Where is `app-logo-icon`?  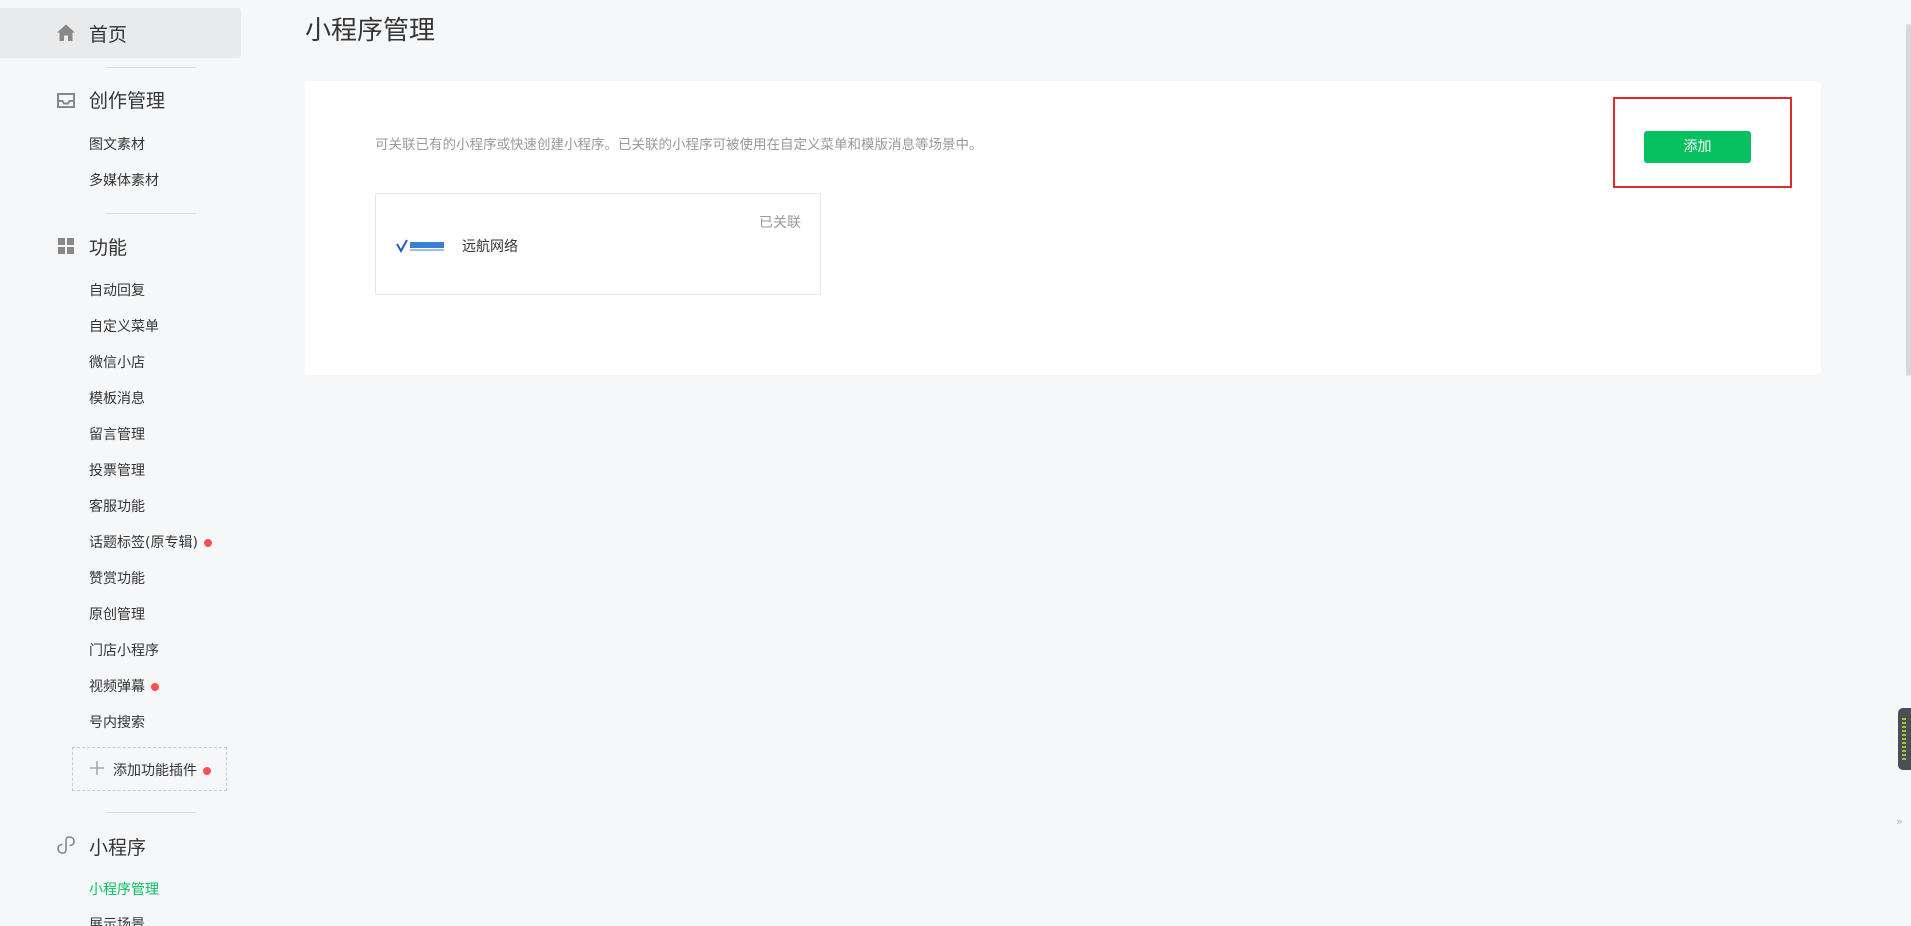
app-logo-icon is located at coordinates (421, 246).